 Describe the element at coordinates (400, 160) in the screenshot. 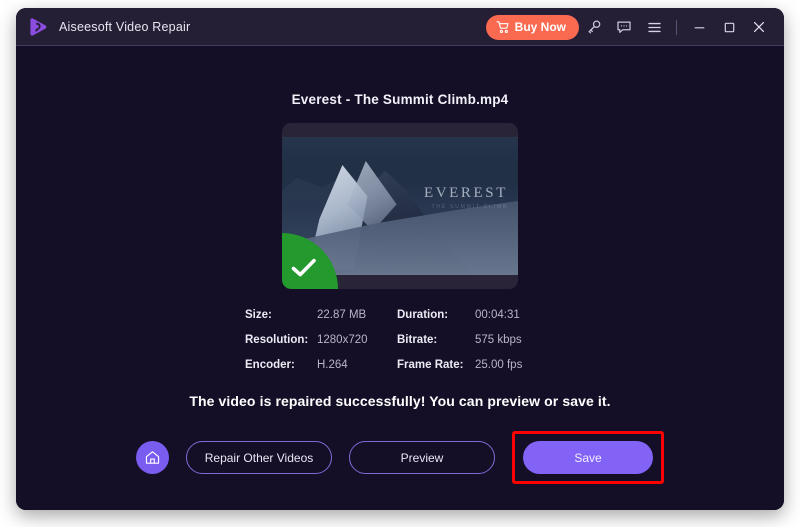

I see `thumbnail-haze` at that location.